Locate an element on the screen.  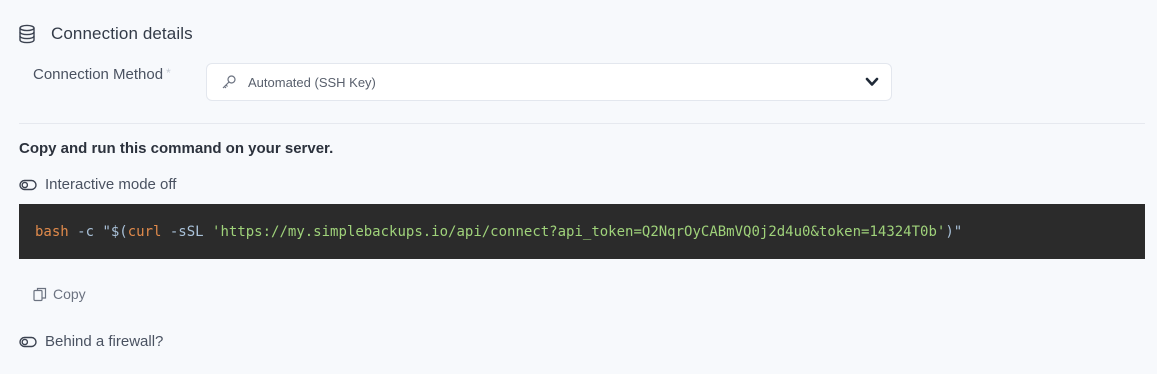
interactive-mode-toggle: Interactive mode off is located at coordinates (97, 184).